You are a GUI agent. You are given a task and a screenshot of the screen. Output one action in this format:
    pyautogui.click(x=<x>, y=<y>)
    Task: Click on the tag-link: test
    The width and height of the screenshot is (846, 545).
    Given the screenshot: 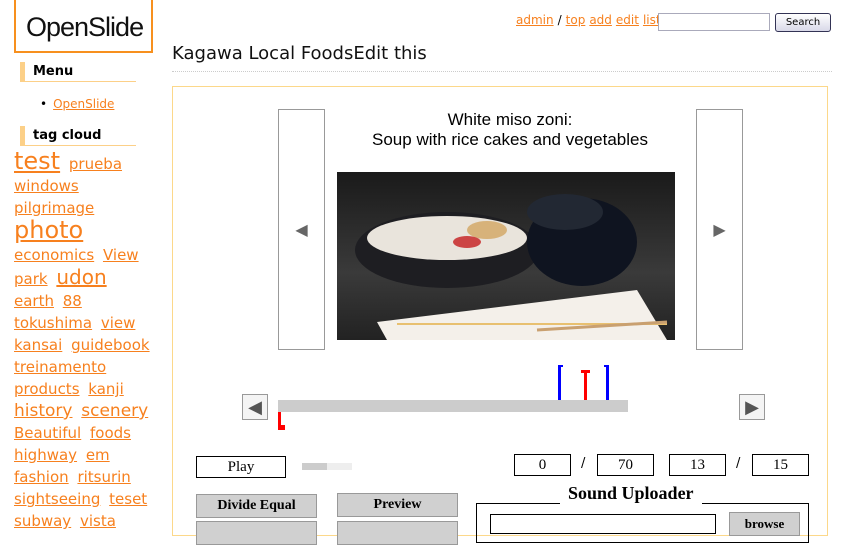 What is the action you would take?
    pyautogui.click(x=37, y=161)
    